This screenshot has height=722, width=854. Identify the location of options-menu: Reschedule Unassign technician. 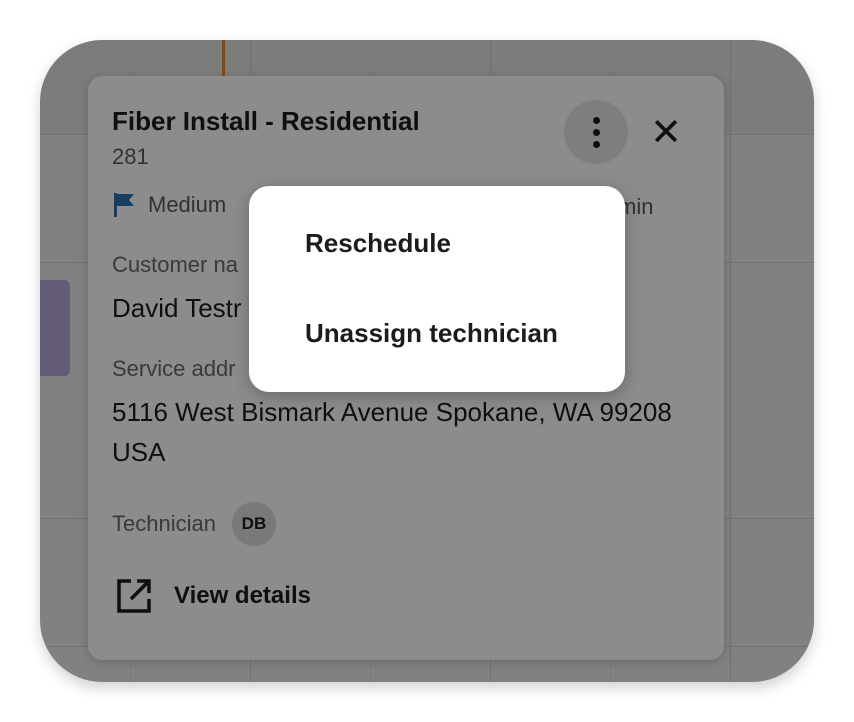
(437, 289).